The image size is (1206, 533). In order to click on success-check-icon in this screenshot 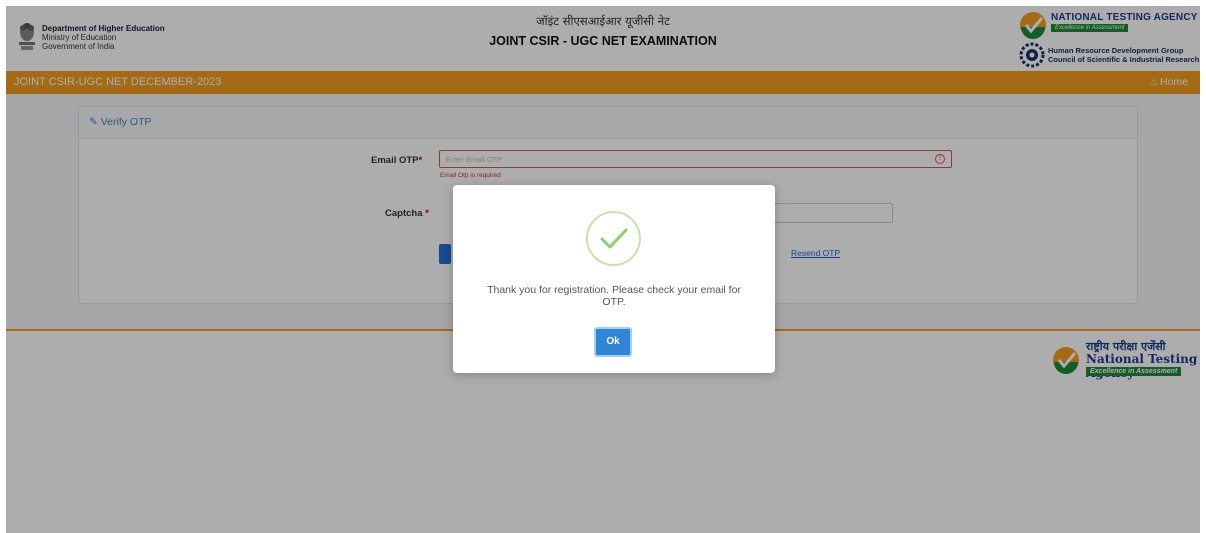, I will do `click(613, 238)`.